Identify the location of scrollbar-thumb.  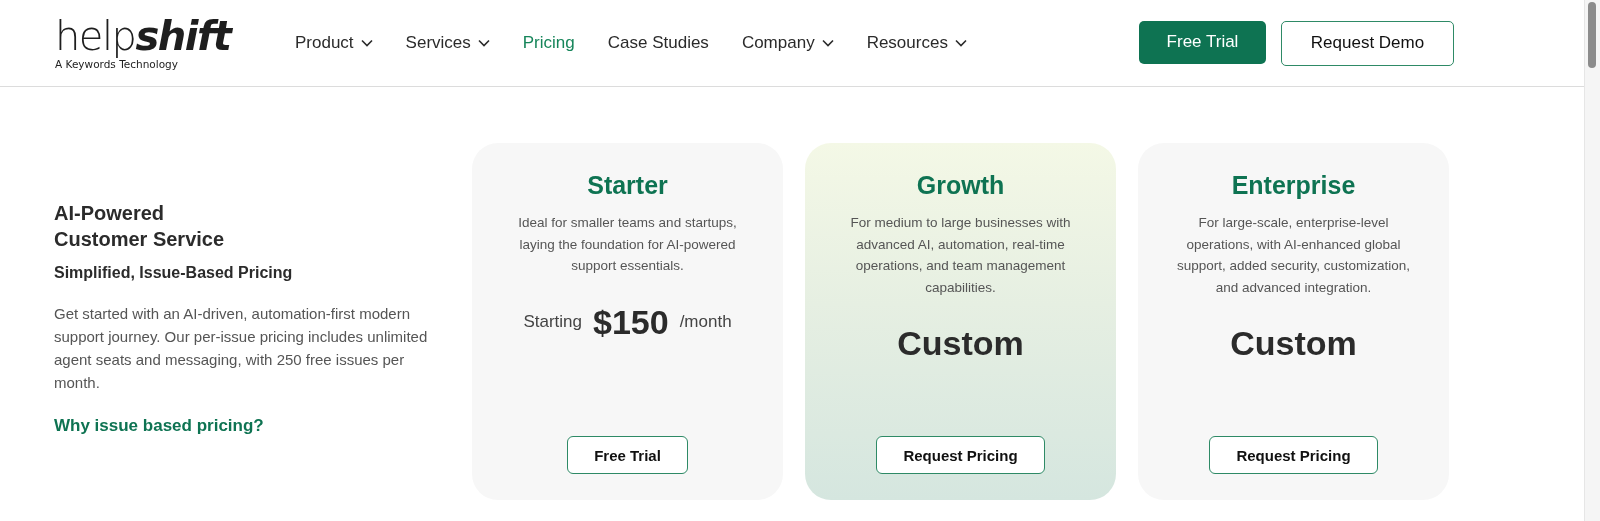
(1592, 35).